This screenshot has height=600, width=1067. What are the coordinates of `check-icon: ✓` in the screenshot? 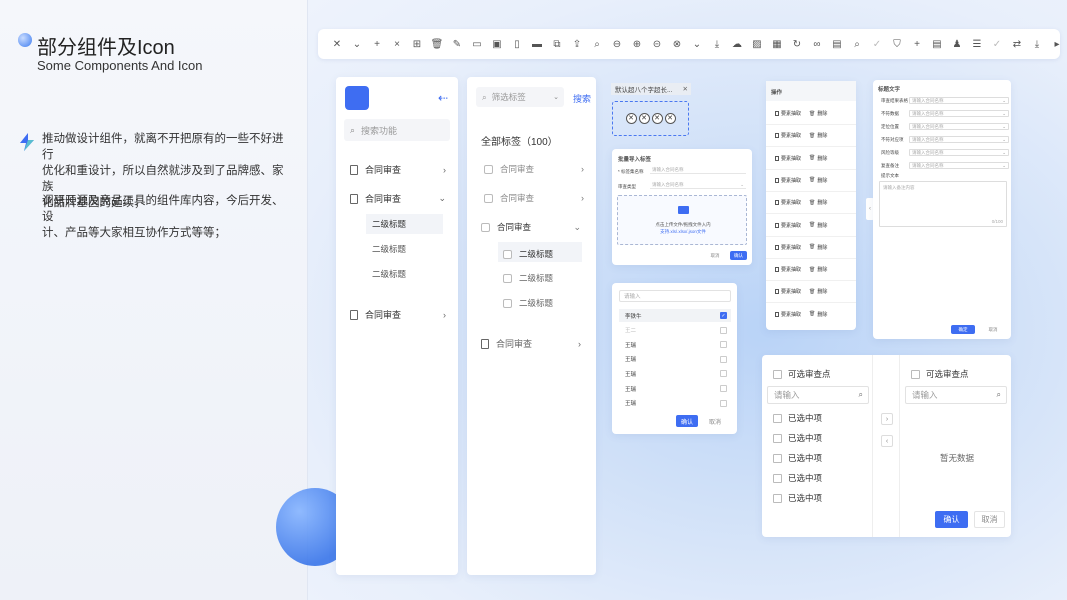 It's located at (877, 44).